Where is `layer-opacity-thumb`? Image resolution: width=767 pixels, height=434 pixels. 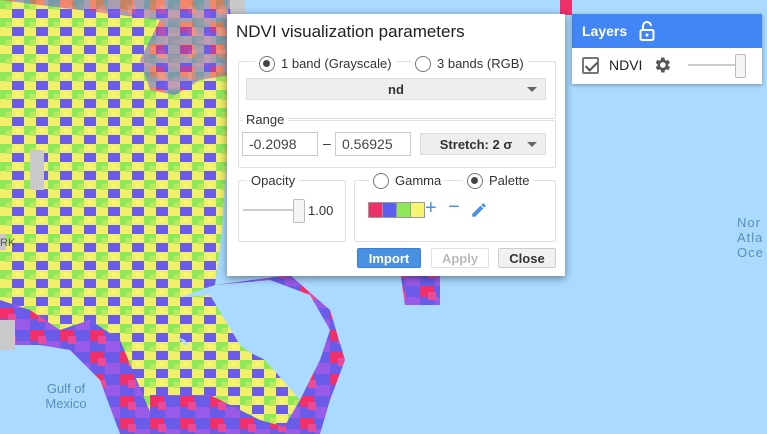 layer-opacity-thumb is located at coordinates (741, 66).